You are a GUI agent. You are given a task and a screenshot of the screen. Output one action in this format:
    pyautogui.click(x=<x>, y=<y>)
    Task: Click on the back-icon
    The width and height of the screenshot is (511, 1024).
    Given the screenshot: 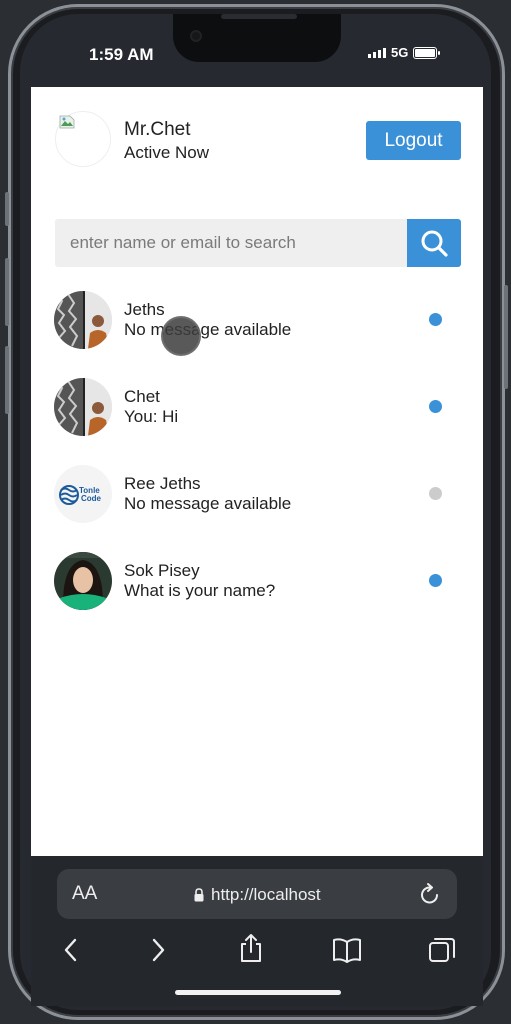 What is the action you would take?
    pyautogui.click(x=71, y=950)
    